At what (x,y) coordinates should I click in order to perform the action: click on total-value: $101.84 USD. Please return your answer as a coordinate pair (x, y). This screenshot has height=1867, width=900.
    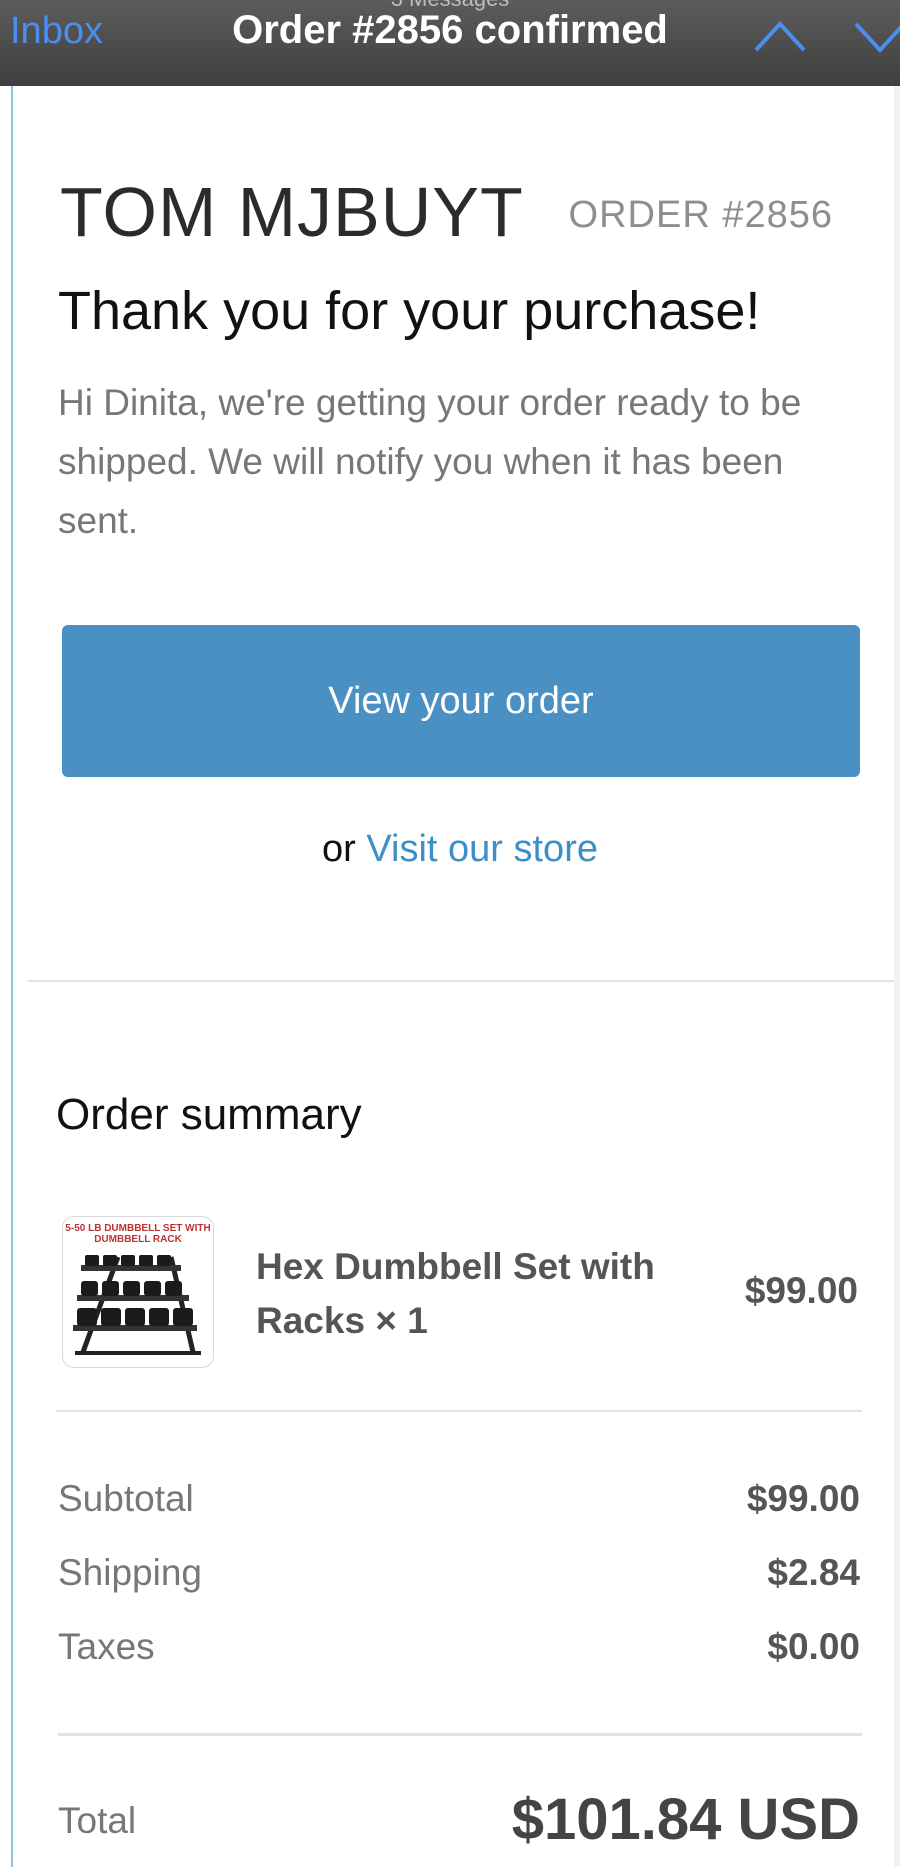
    Looking at the image, I should click on (685, 1819).